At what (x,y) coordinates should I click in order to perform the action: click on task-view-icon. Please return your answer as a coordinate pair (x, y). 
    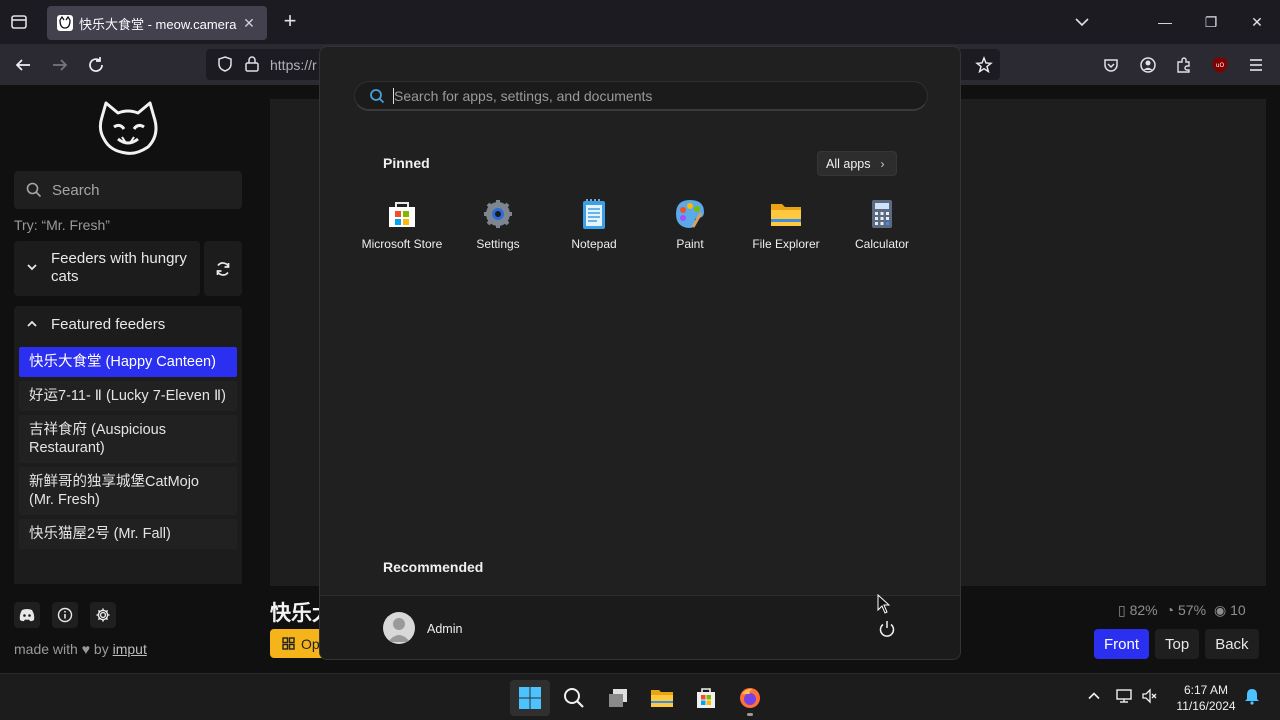
    Looking at the image, I should click on (618, 698).